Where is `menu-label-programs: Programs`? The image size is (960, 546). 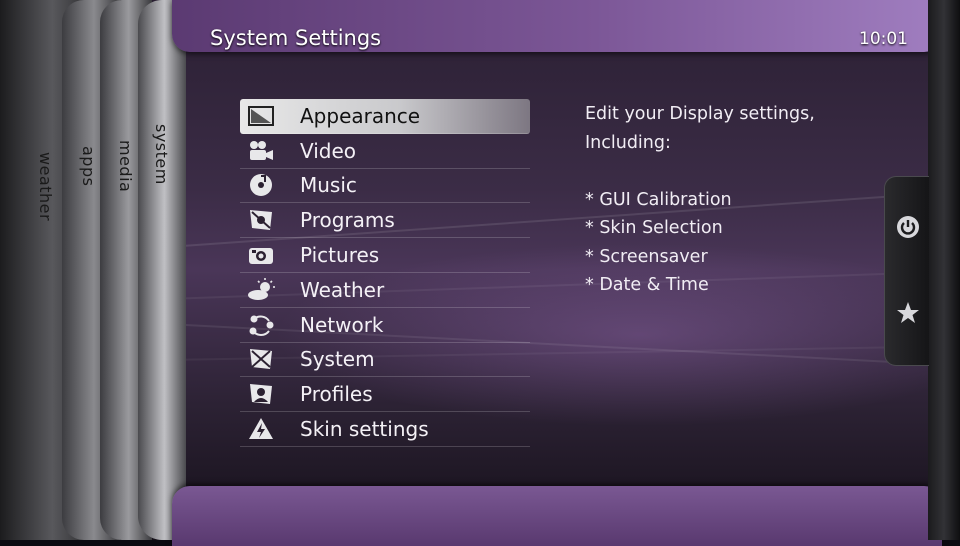 menu-label-programs: Programs is located at coordinates (347, 220).